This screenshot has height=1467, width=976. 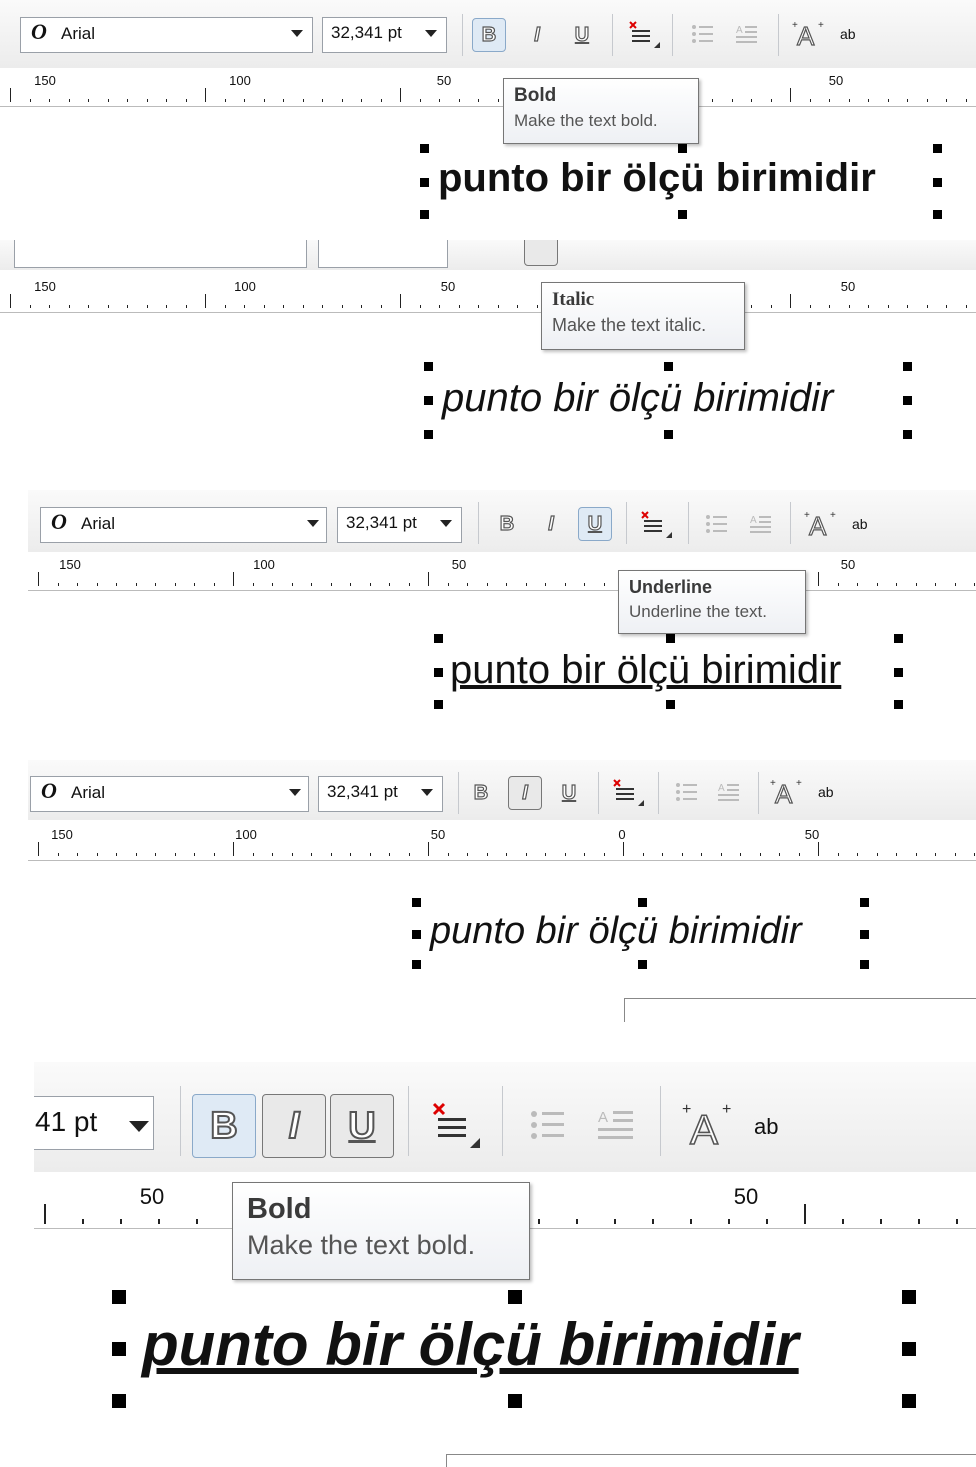 What do you see at coordinates (643, 316) in the screenshot?
I see `tooltip: Italic Make the text italic.` at bounding box center [643, 316].